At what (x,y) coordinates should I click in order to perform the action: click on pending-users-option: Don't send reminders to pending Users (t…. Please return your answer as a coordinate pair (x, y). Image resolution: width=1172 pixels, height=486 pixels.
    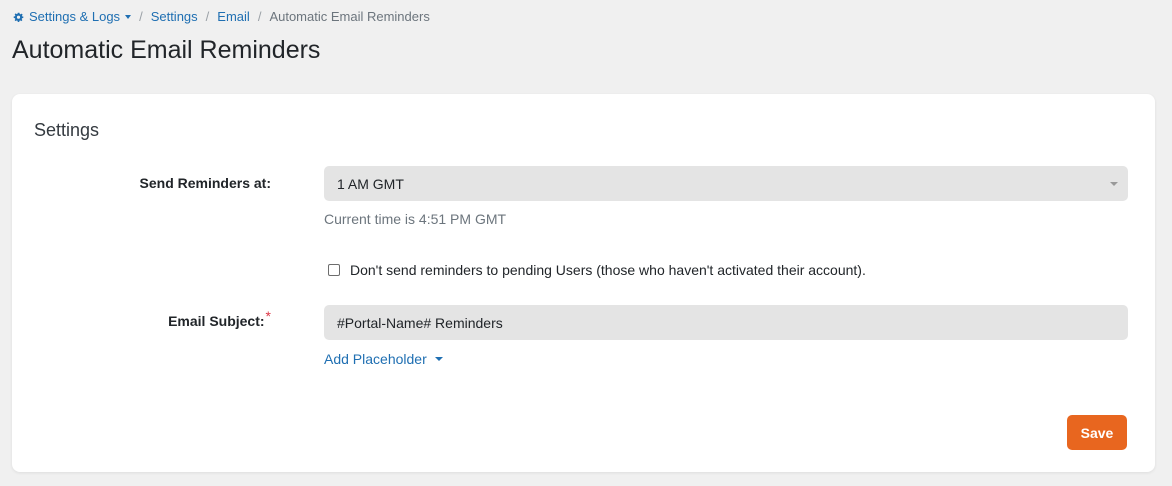
    Looking at the image, I should click on (597, 270).